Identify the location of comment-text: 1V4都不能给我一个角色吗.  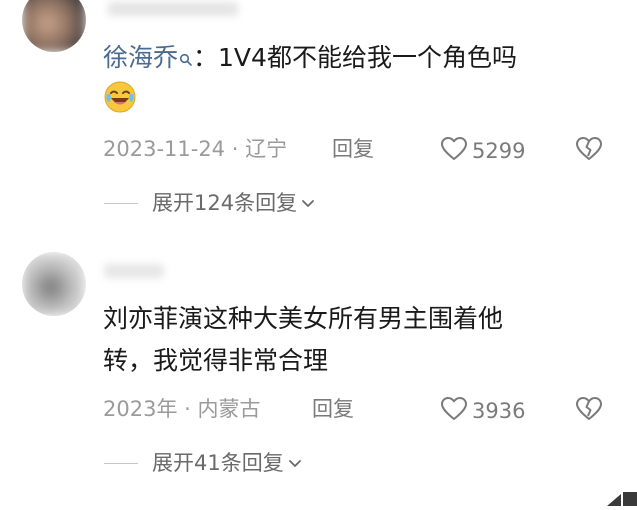
(367, 57).